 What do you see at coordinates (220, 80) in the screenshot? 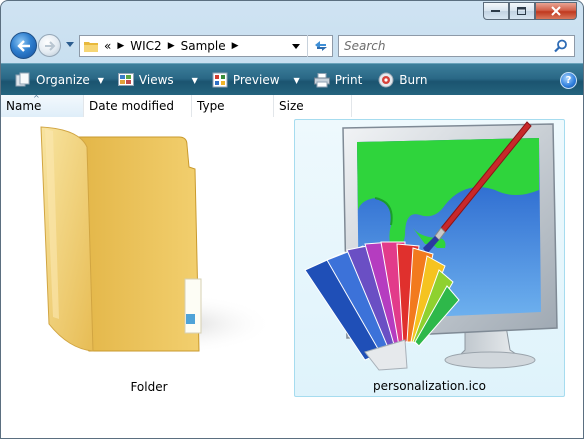
I see `preview-icon` at bounding box center [220, 80].